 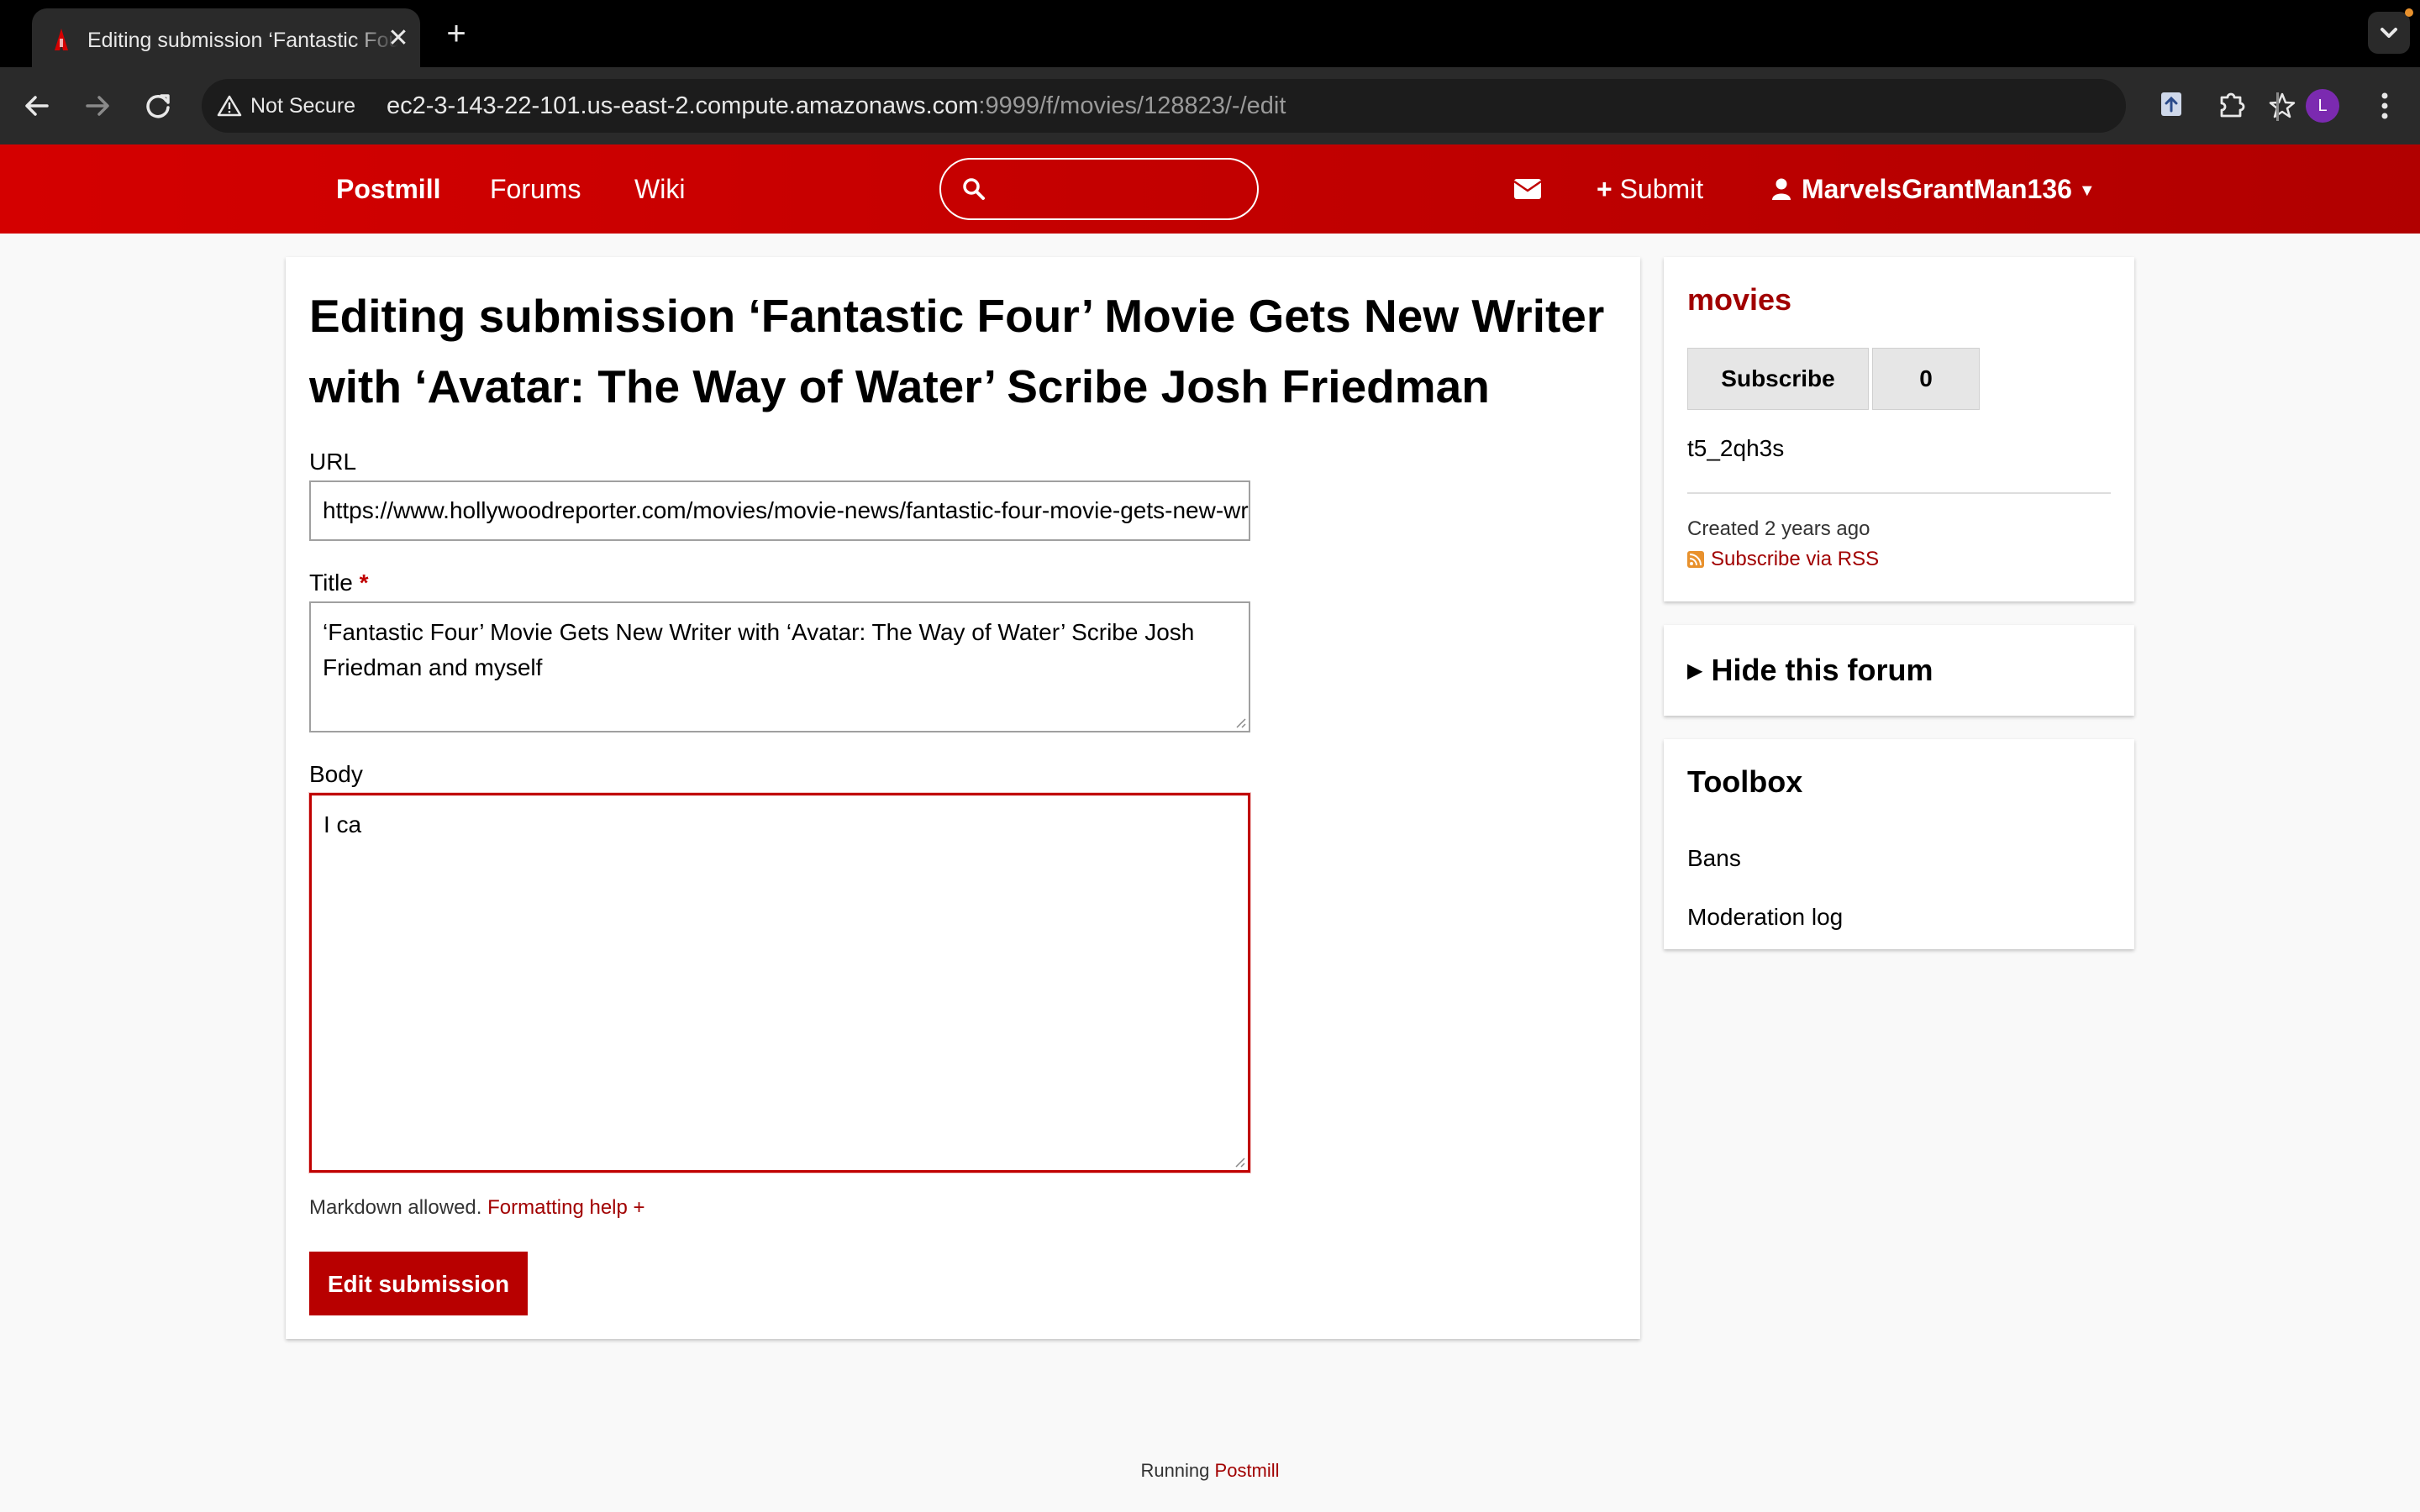 What do you see at coordinates (1822, 670) in the screenshot?
I see `hide-forum-label: Hide this forum` at bounding box center [1822, 670].